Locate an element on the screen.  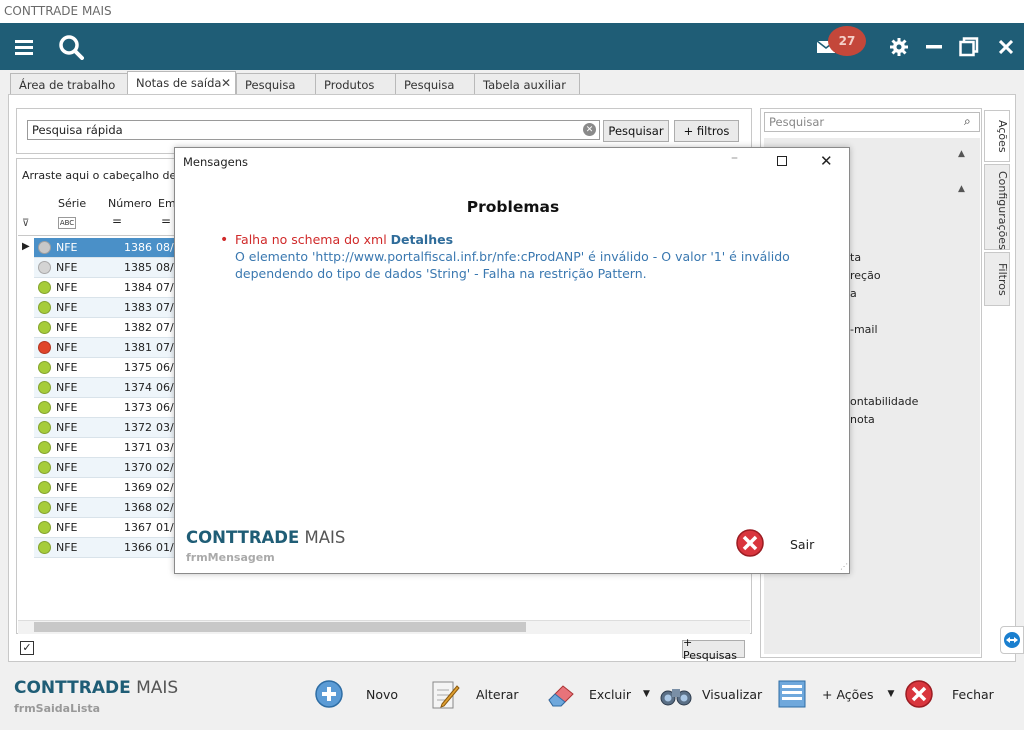
emissao-filter-operator: = is located at coordinates (166, 221).